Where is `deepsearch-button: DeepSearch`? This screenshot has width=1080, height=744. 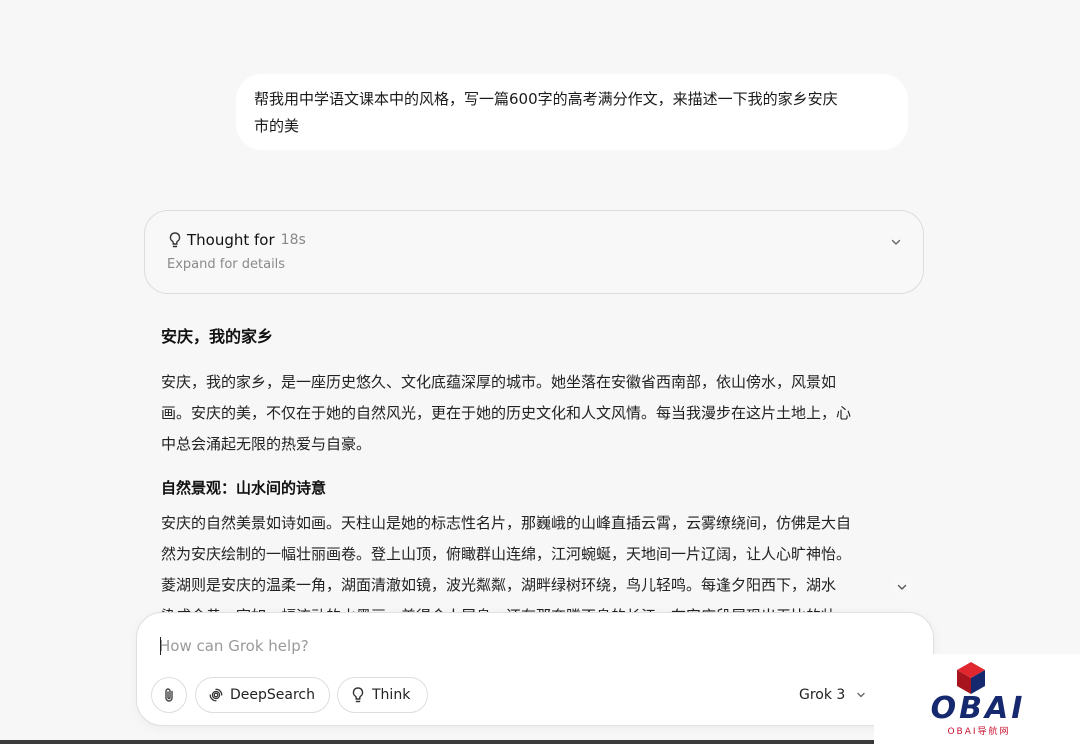
deepsearch-button: DeepSearch is located at coordinates (262, 695).